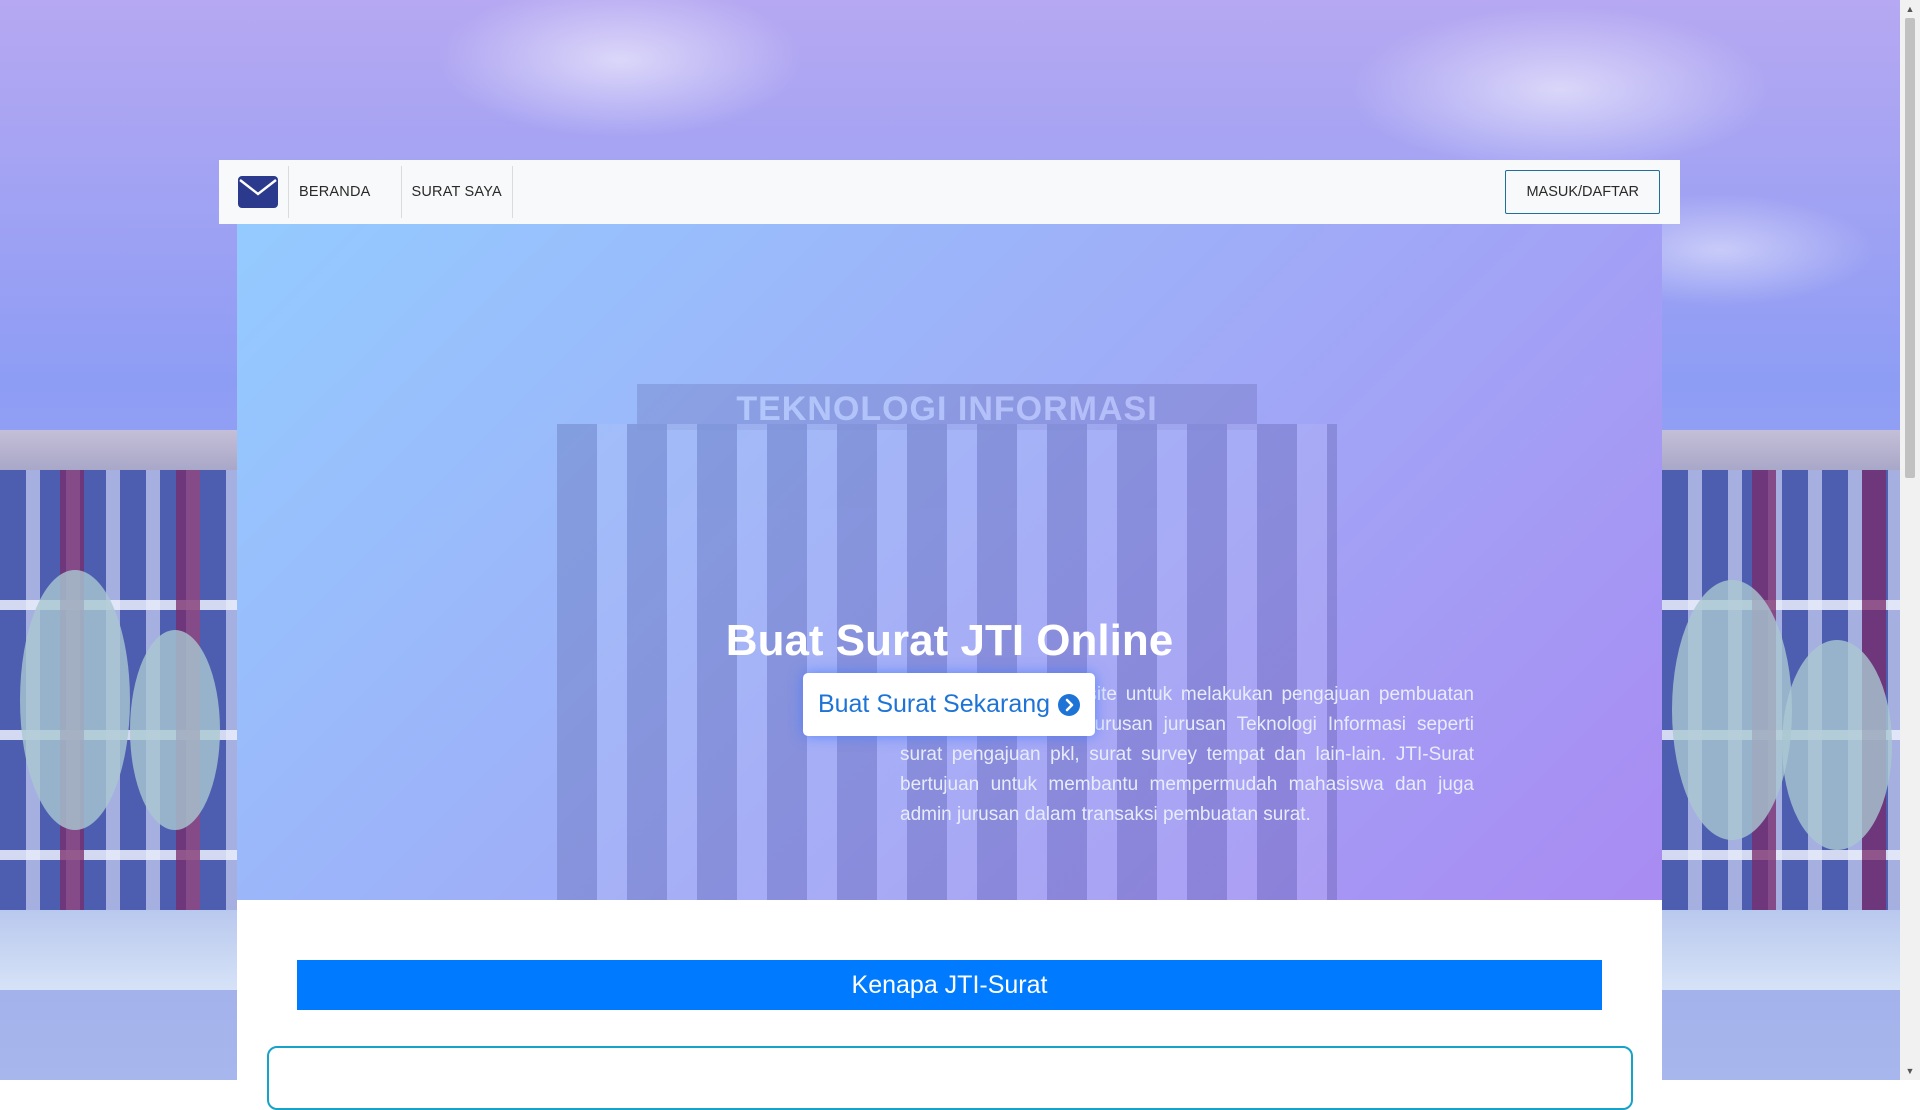 This screenshot has width=1920, height=1110. Describe the element at coordinates (1781, 710) in the screenshot. I see `campus-building-right-image` at that location.